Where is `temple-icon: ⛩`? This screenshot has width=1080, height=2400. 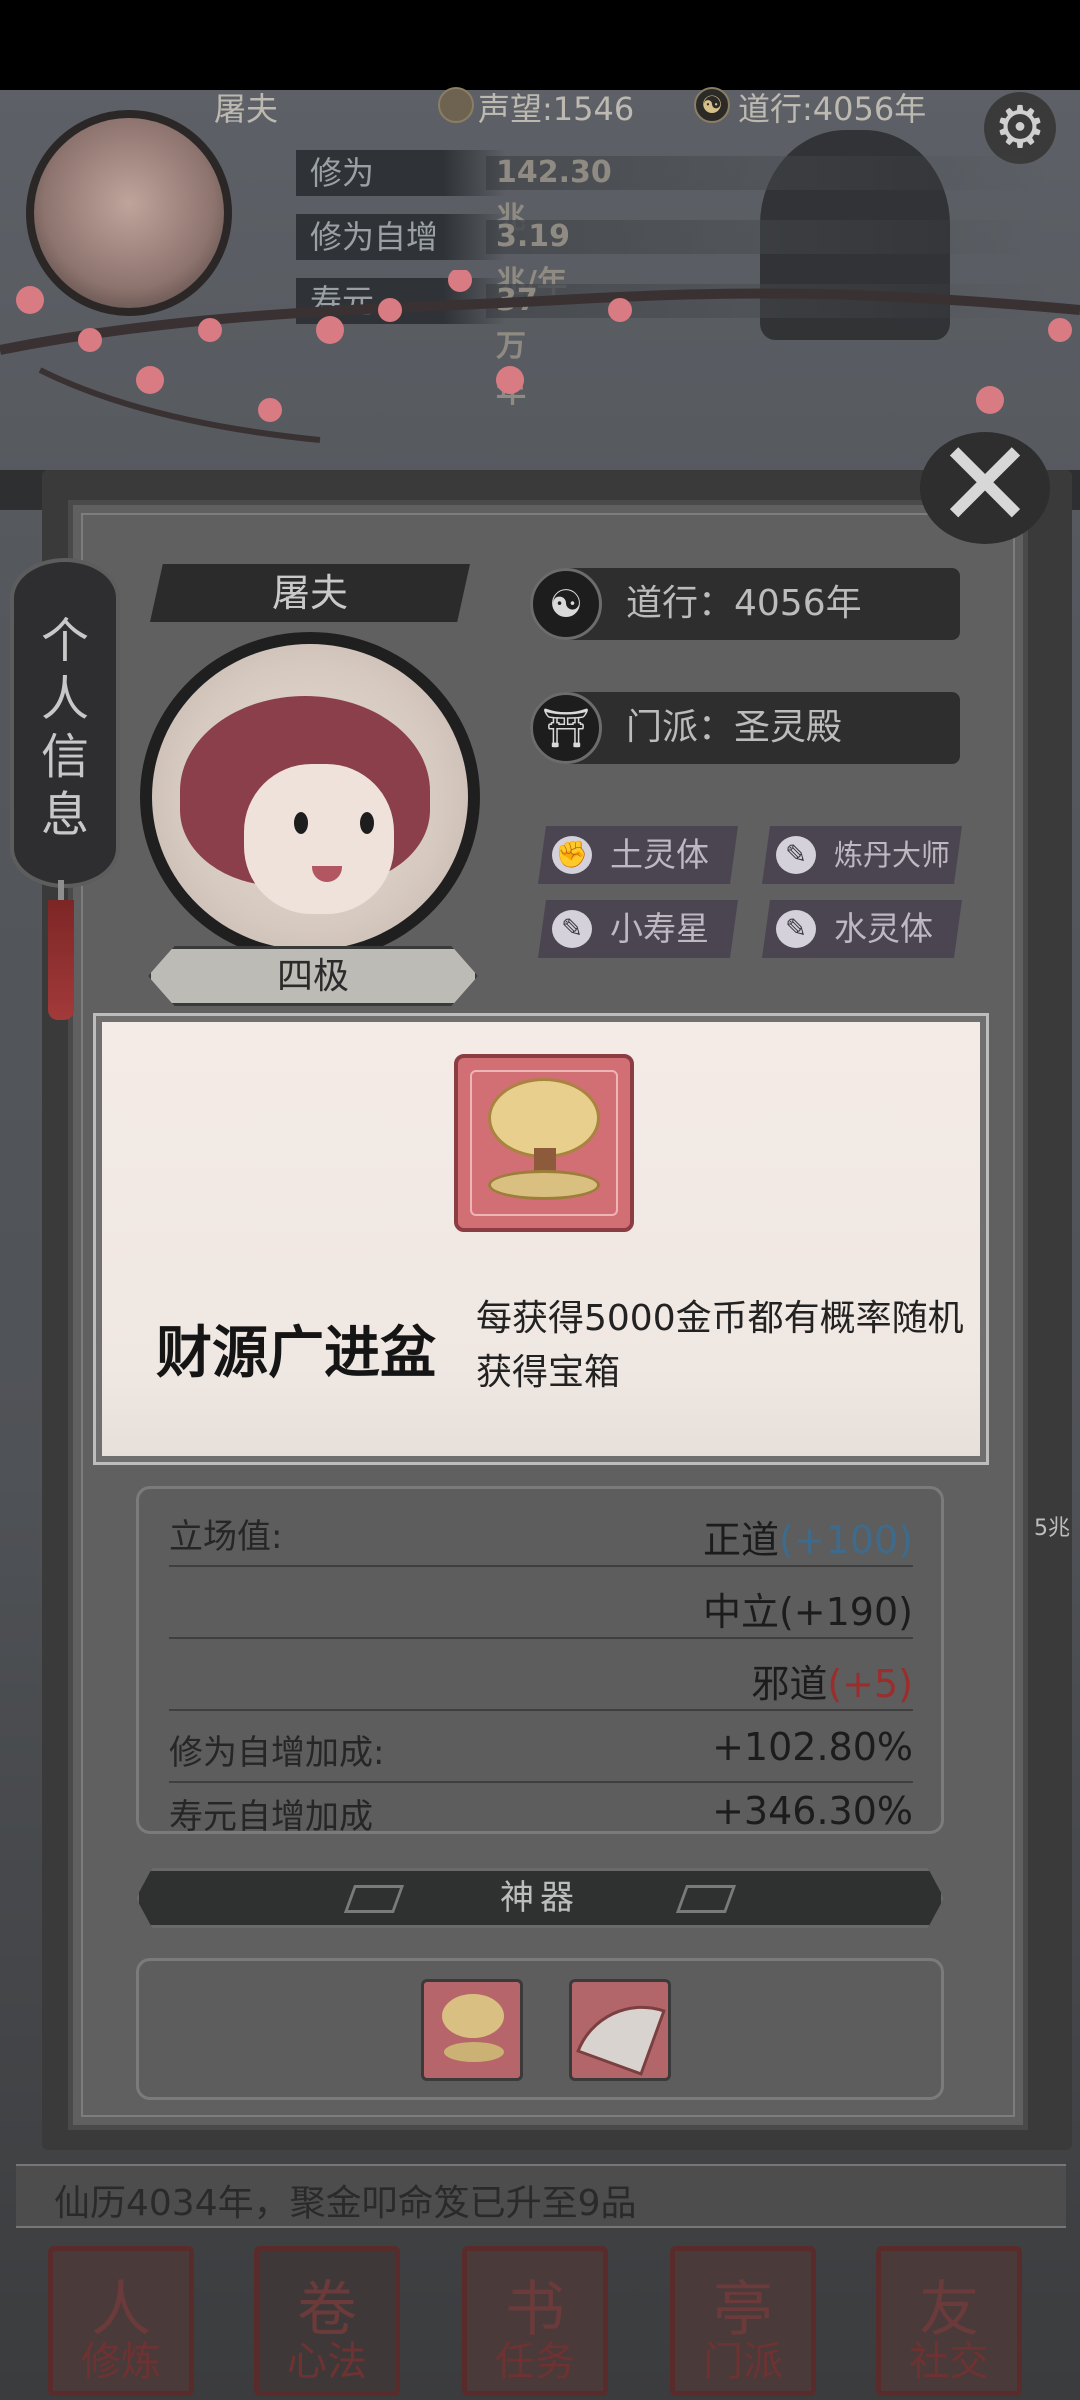
temple-icon: ⛩ is located at coordinates (566, 728).